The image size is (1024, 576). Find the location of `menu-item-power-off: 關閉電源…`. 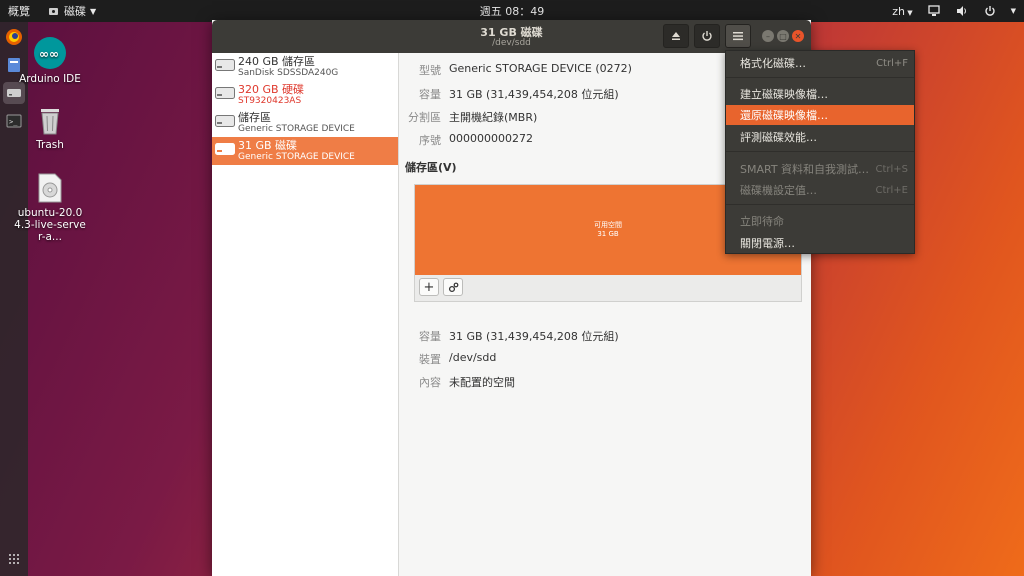

menu-item-power-off: 關閉電源… is located at coordinates (820, 243).